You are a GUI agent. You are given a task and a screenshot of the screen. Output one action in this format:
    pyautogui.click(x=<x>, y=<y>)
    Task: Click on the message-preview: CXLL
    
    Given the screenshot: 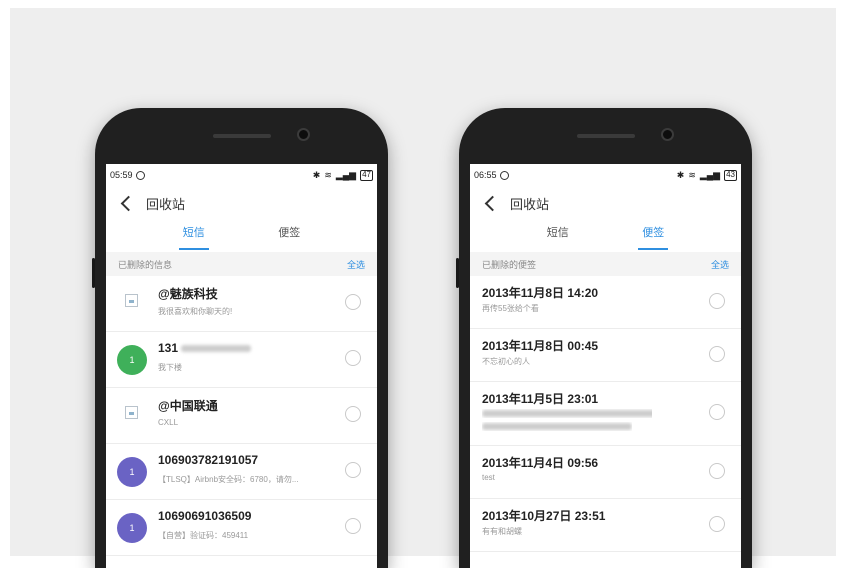 What is the action you would take?
    pyautogui.click(x=168, y=422)
    